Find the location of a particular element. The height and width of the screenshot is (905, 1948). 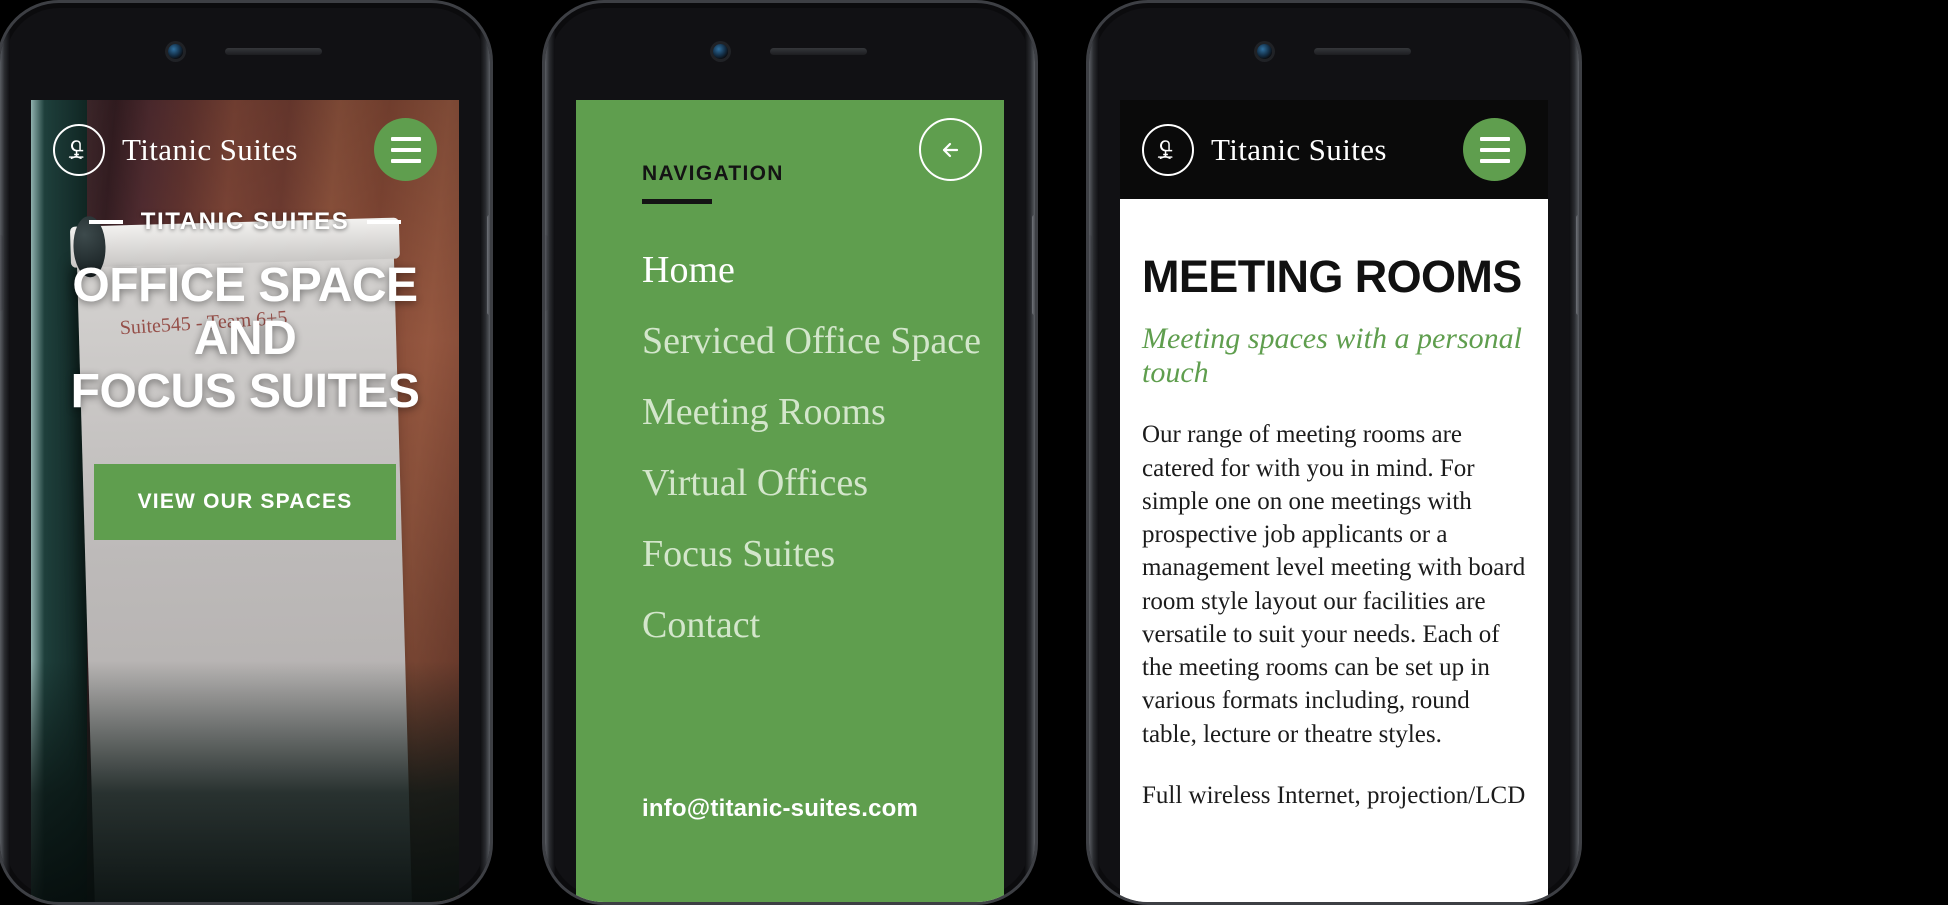

nav-link-contact: Contact is located at coordinates (812, 625).